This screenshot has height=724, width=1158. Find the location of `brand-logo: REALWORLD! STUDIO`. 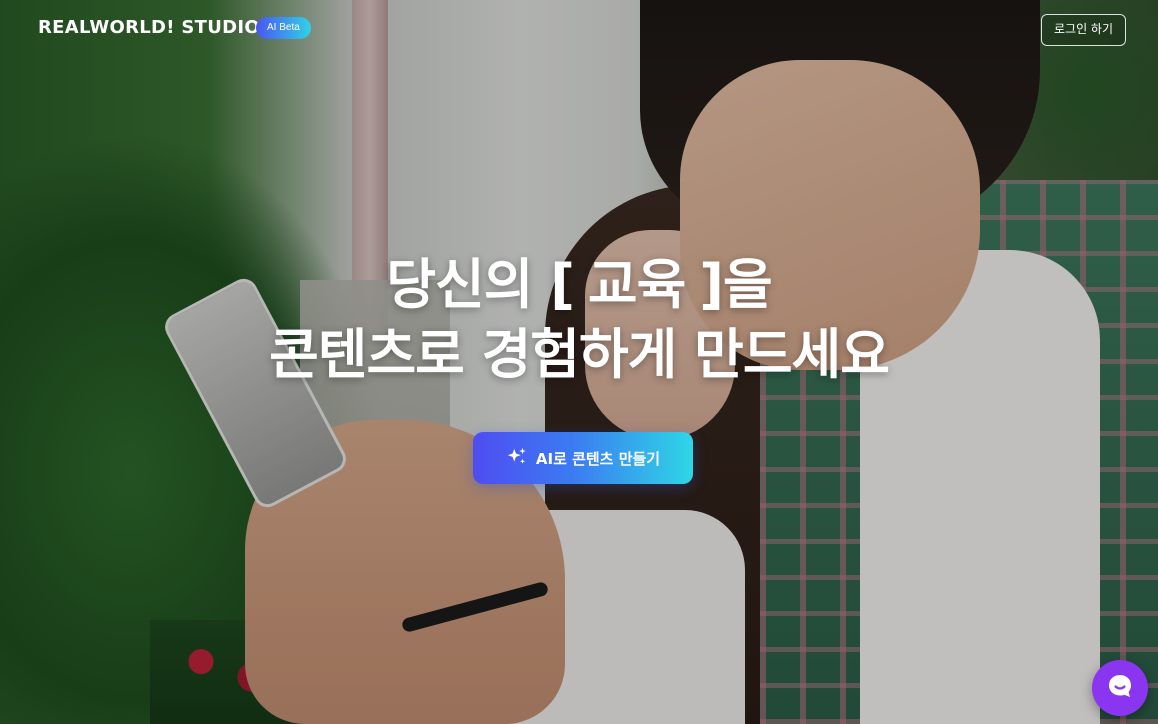

brand-logo: REALWORLD! STUDIO is located at coordinates (149, 27).